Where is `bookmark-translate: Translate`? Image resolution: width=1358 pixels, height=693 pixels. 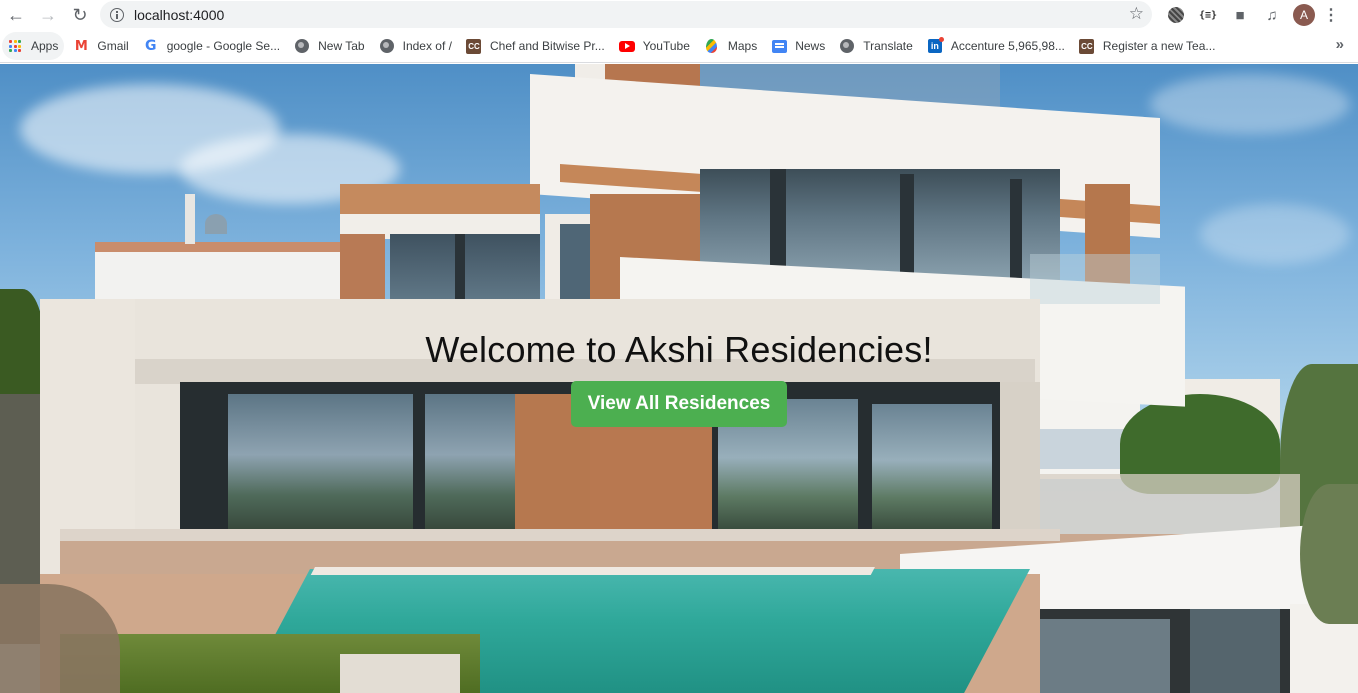
bookmark-translate: Translate is located at coordinates (876, 46).